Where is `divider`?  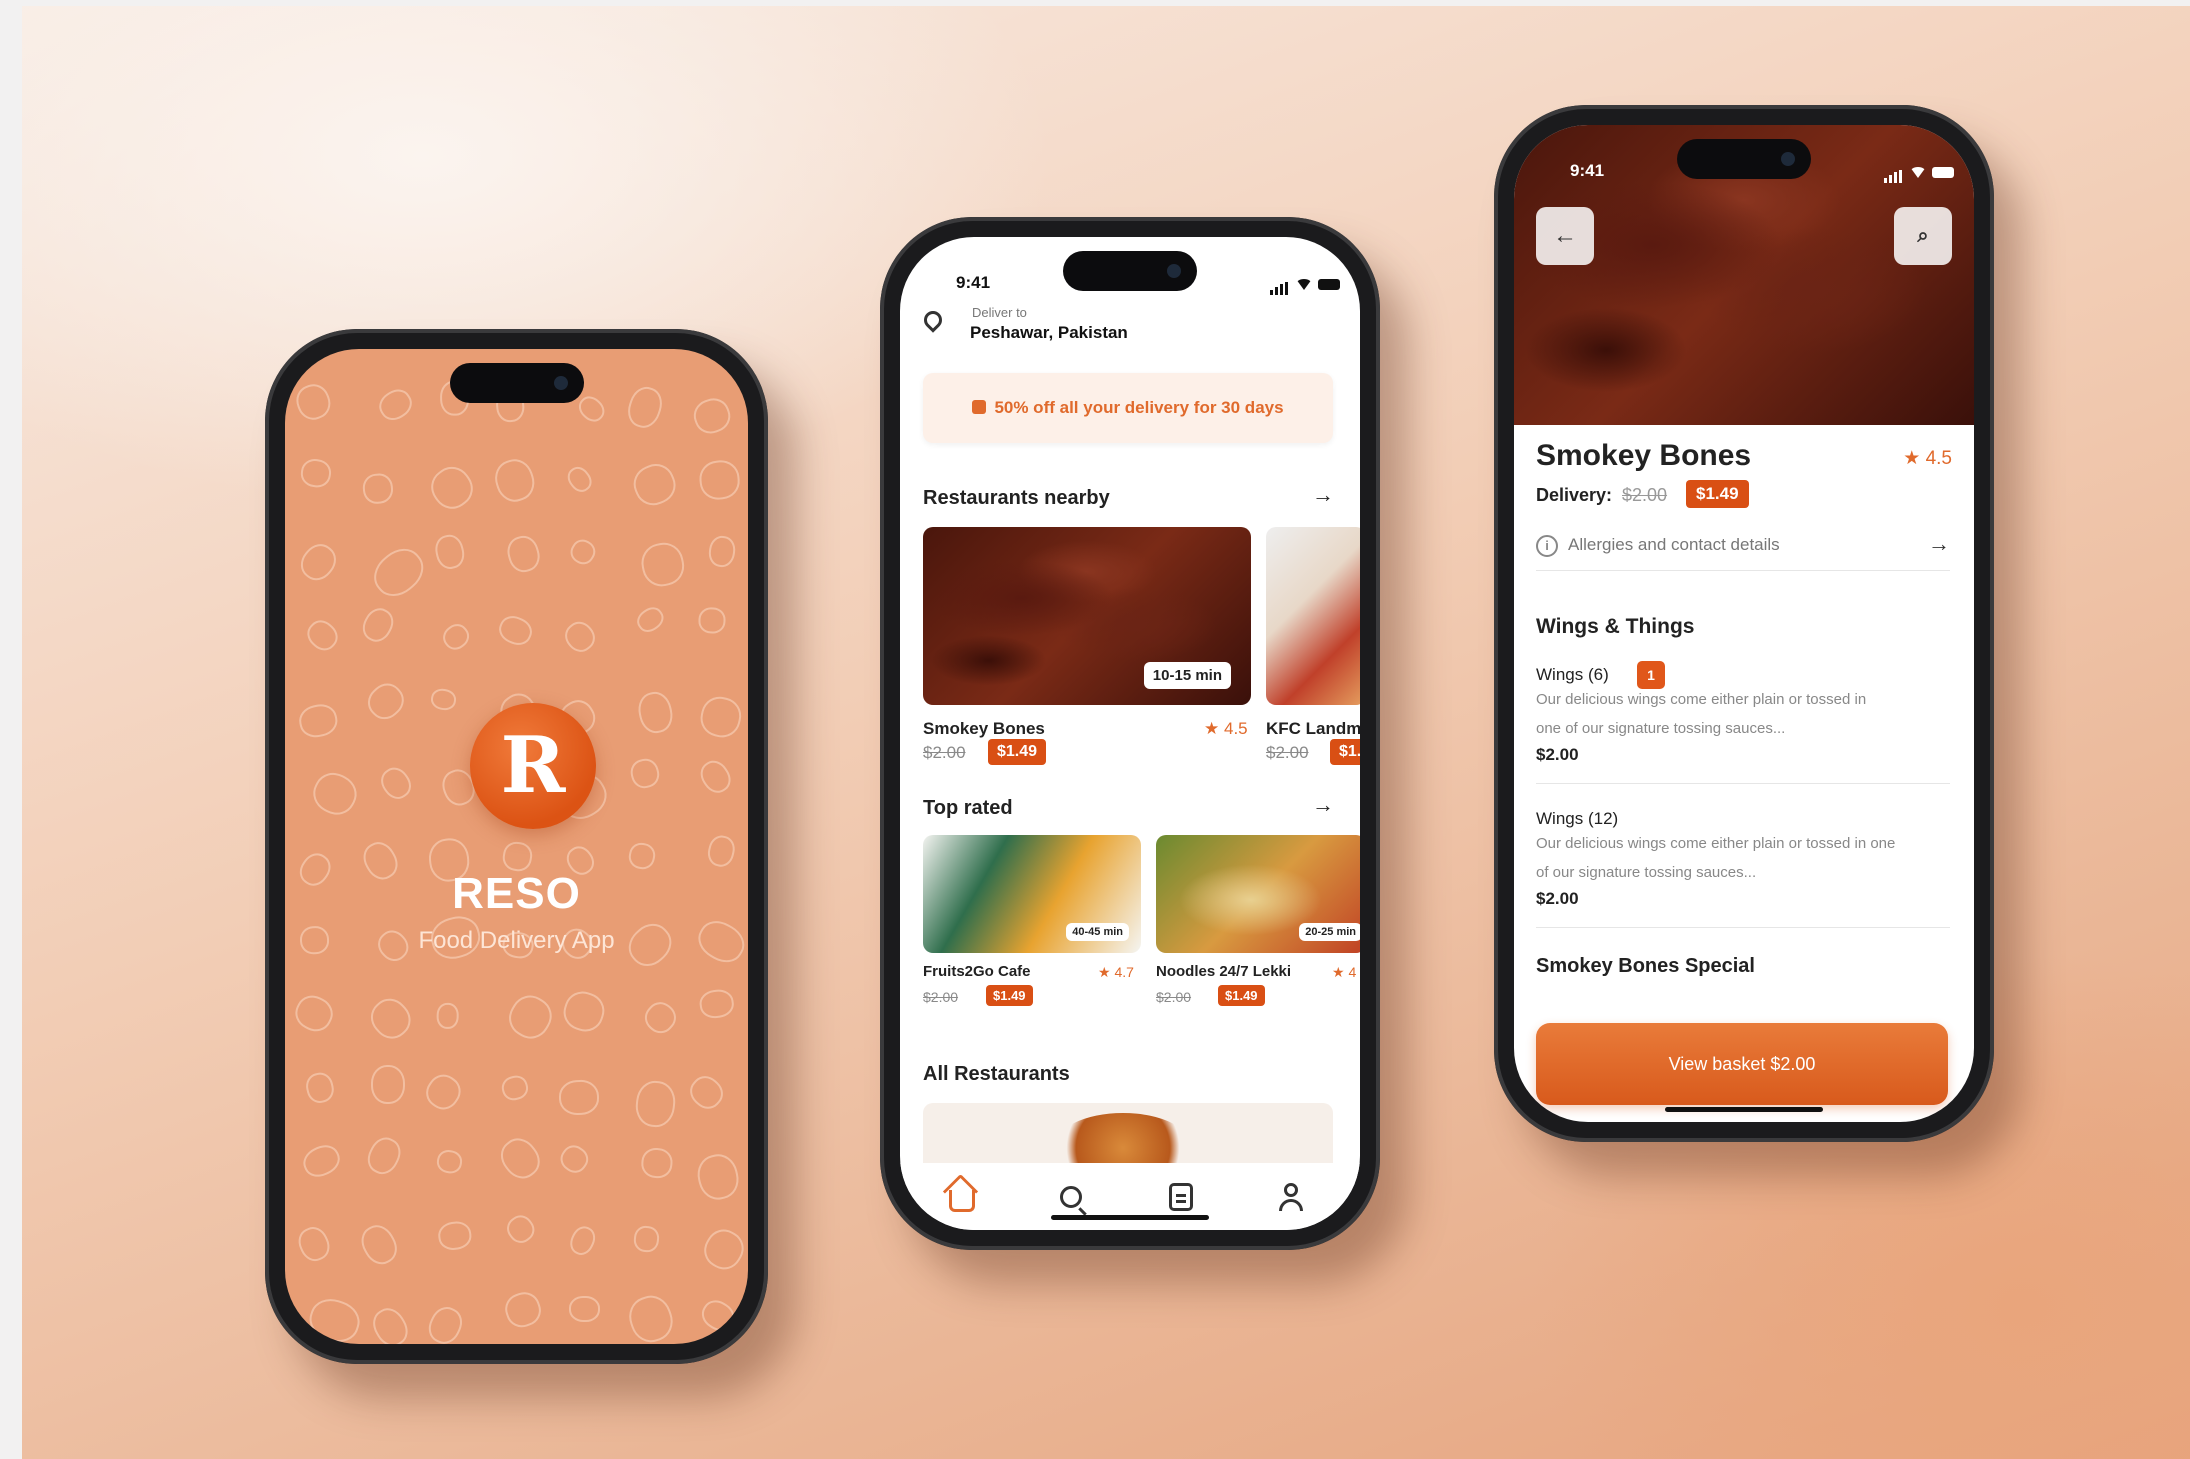 divider is located at coordinates (1743, 927).